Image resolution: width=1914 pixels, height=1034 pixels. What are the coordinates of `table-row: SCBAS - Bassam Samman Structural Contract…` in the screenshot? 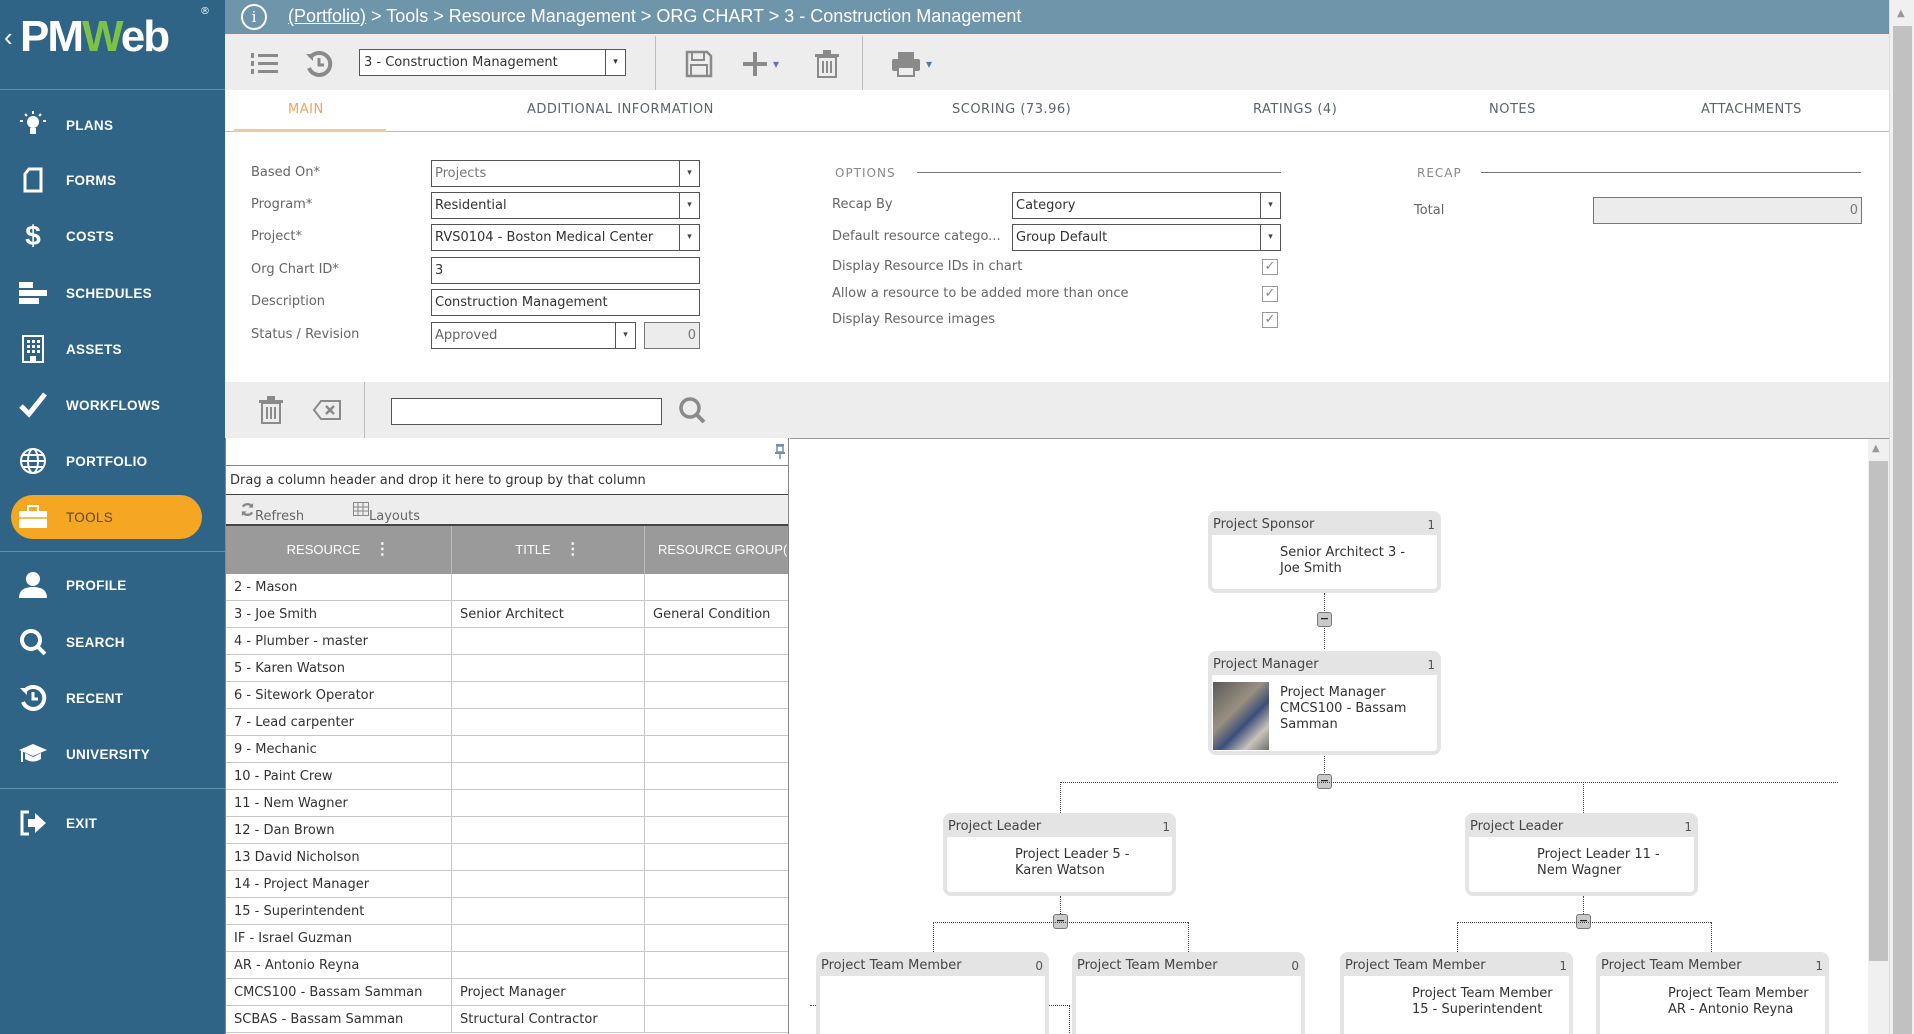 It's located at (507, 1019).